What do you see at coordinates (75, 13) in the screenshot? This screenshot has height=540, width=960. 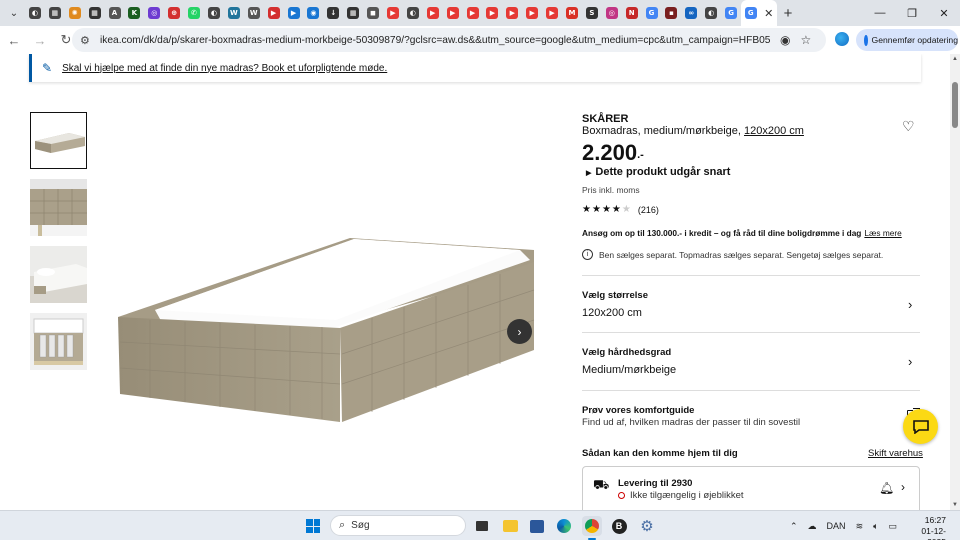 I see `browser-tab: ✺` at bounding box center [75, 13].